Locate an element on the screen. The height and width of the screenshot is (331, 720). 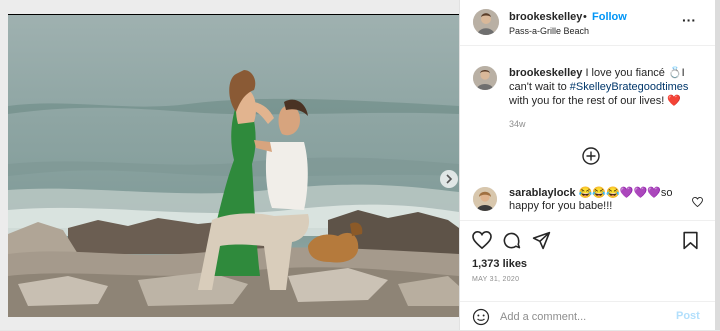
like-button is located at coordinates (482, 242).